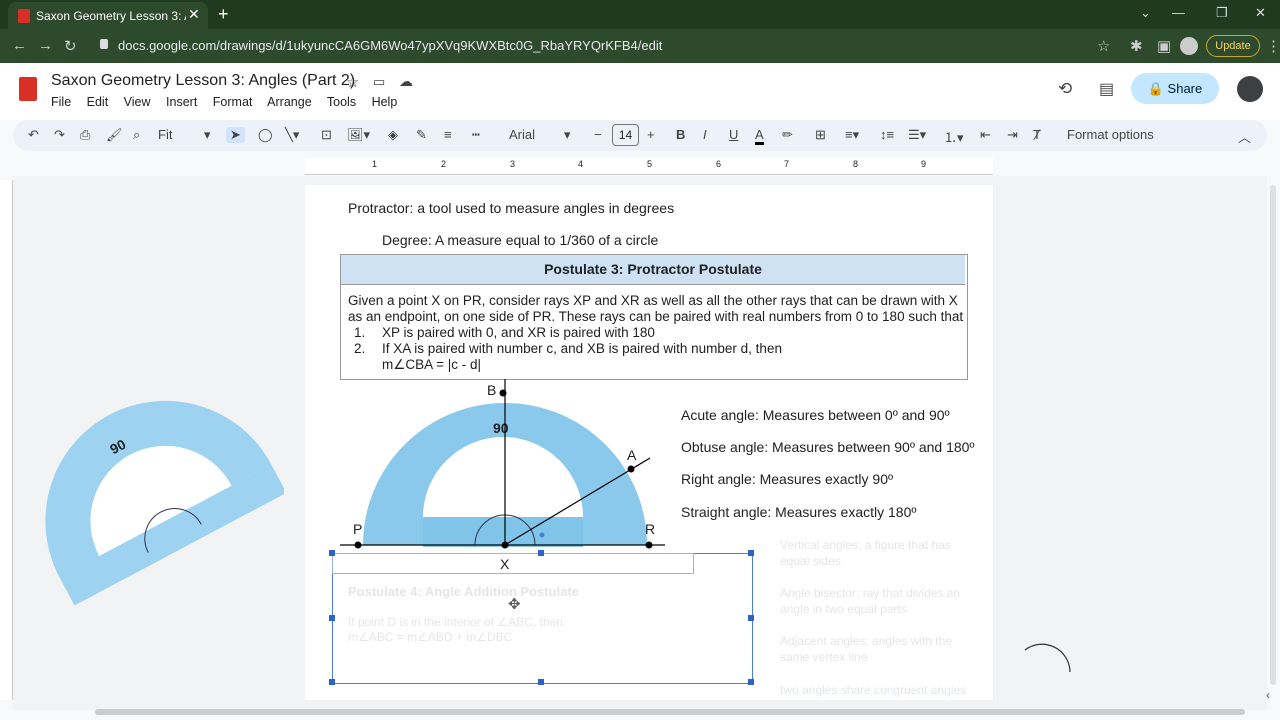 The width and height of the screenshot is (1280, 720). What do you see at coordinates (85, 135) in the screenshot?
I see `print-icon: ⎙` at bounding box center [85, 135].